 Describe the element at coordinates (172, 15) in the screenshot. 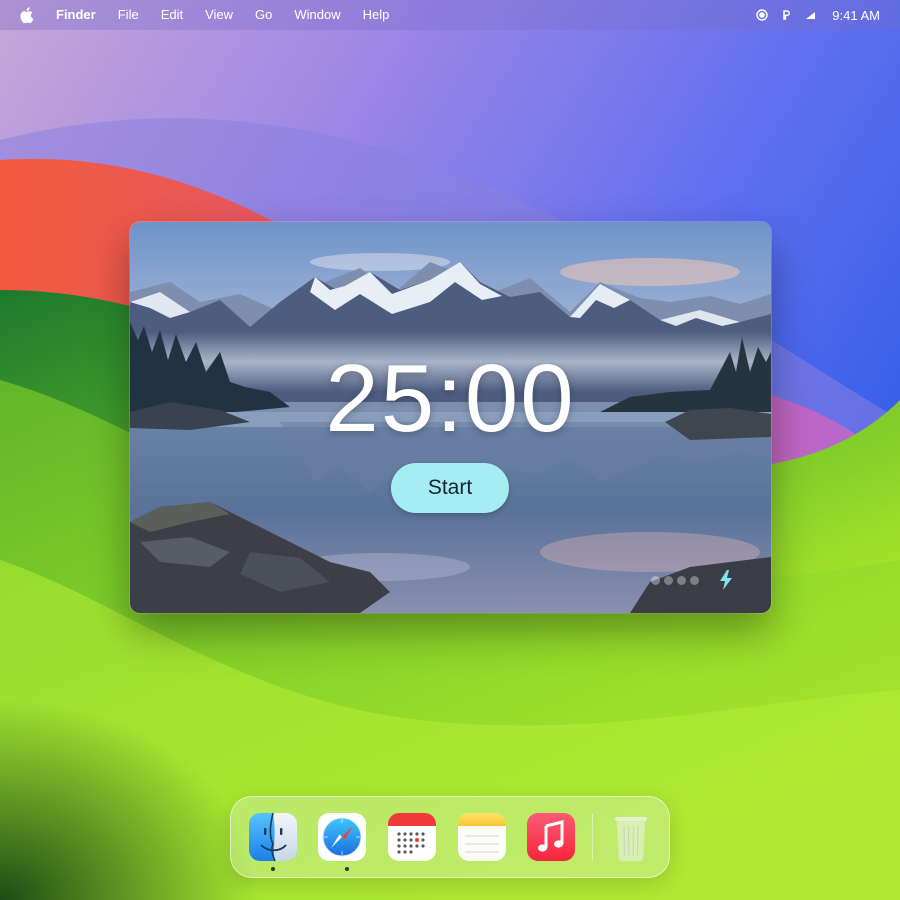

I see `menu-edit: Edit` at that location.